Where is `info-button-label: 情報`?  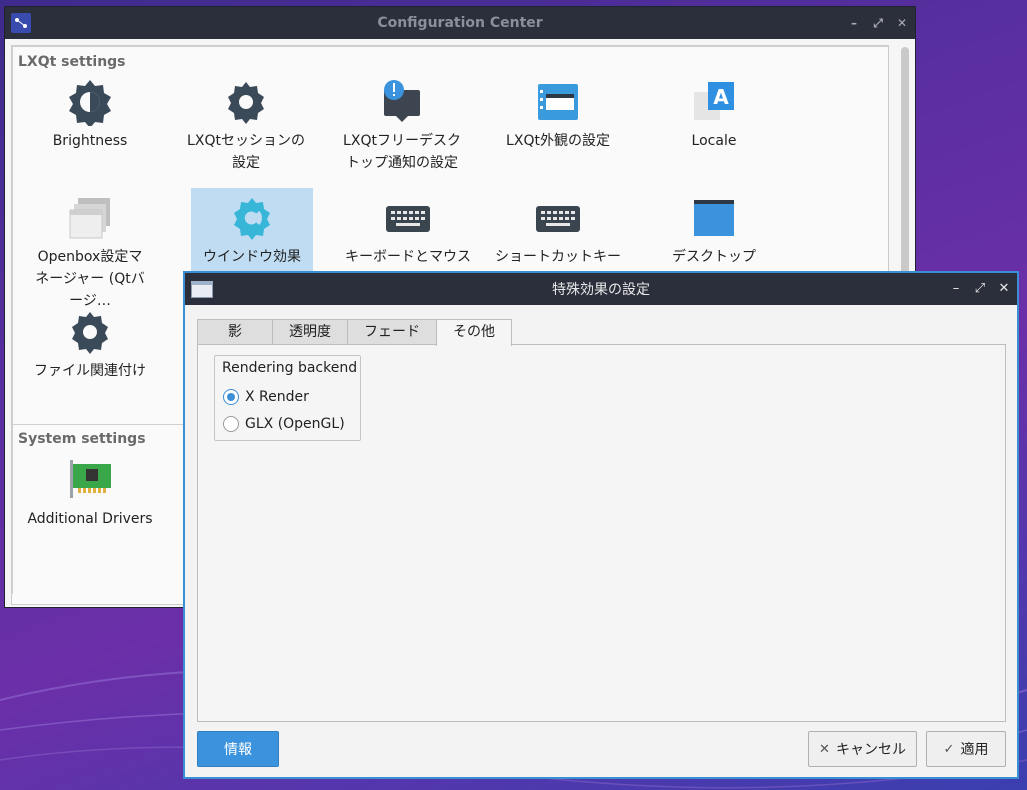 info-button-label: 情報 is located at coordinates (238, 750).